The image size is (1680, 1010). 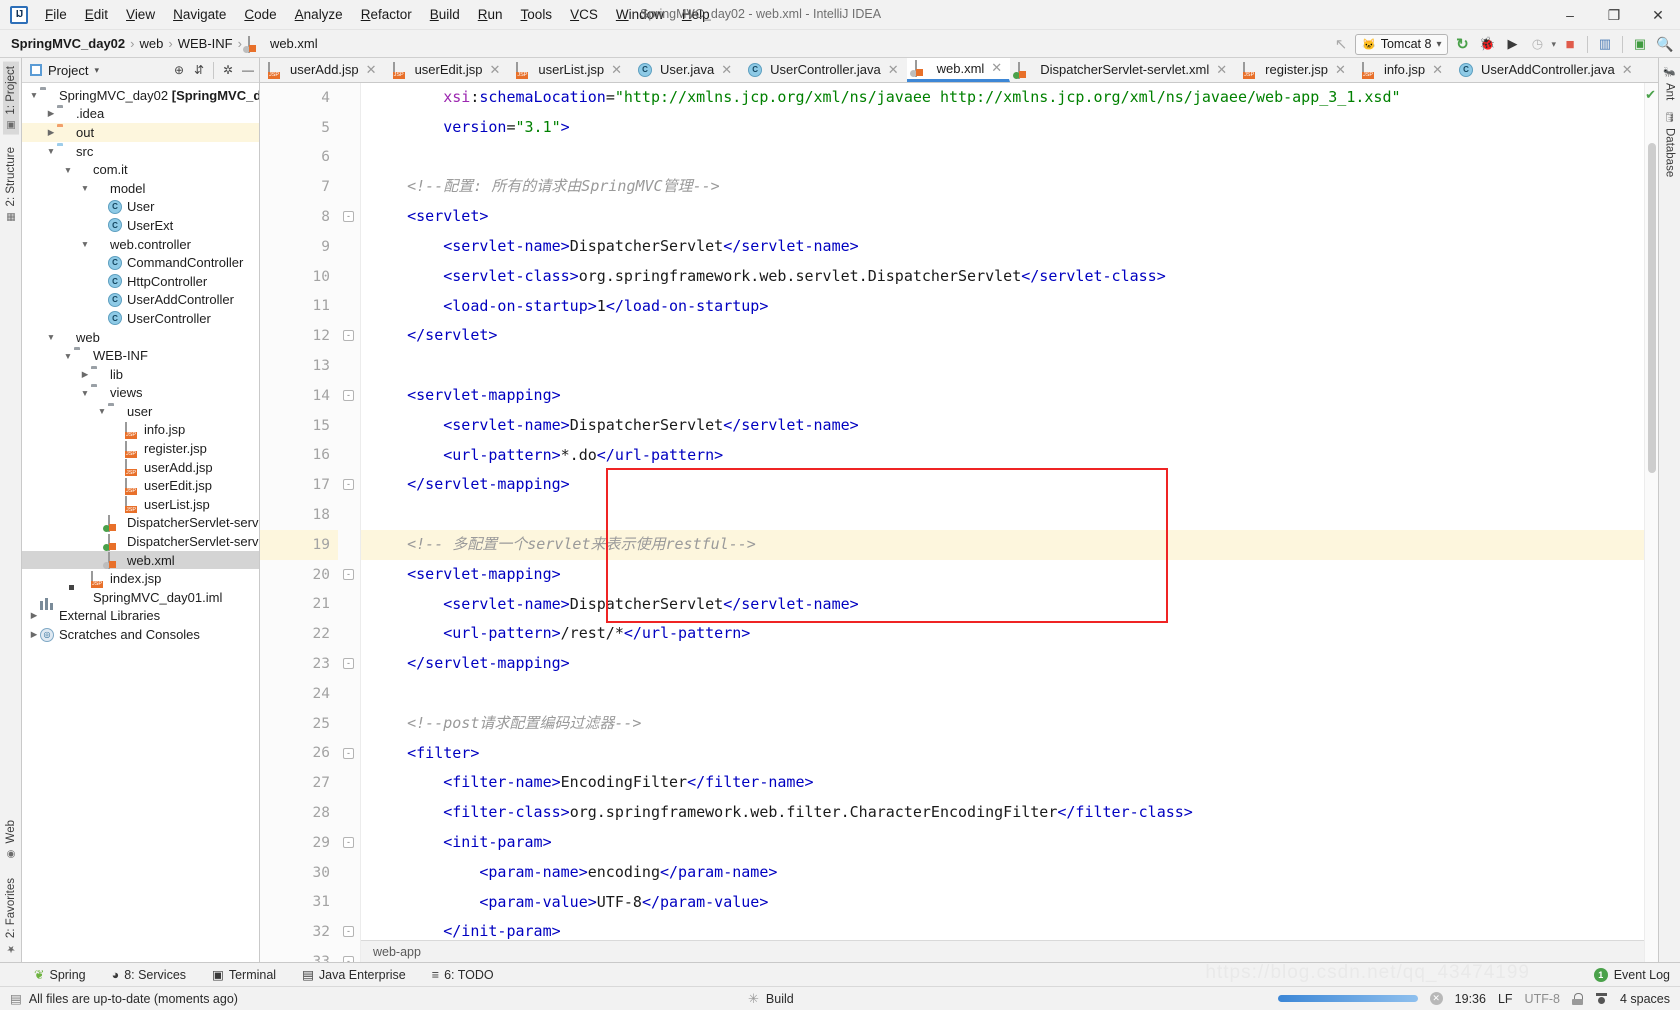 I want to click on code-line: <load-on-startup>1</load-on-startup>, so click(x=1007, y=307).